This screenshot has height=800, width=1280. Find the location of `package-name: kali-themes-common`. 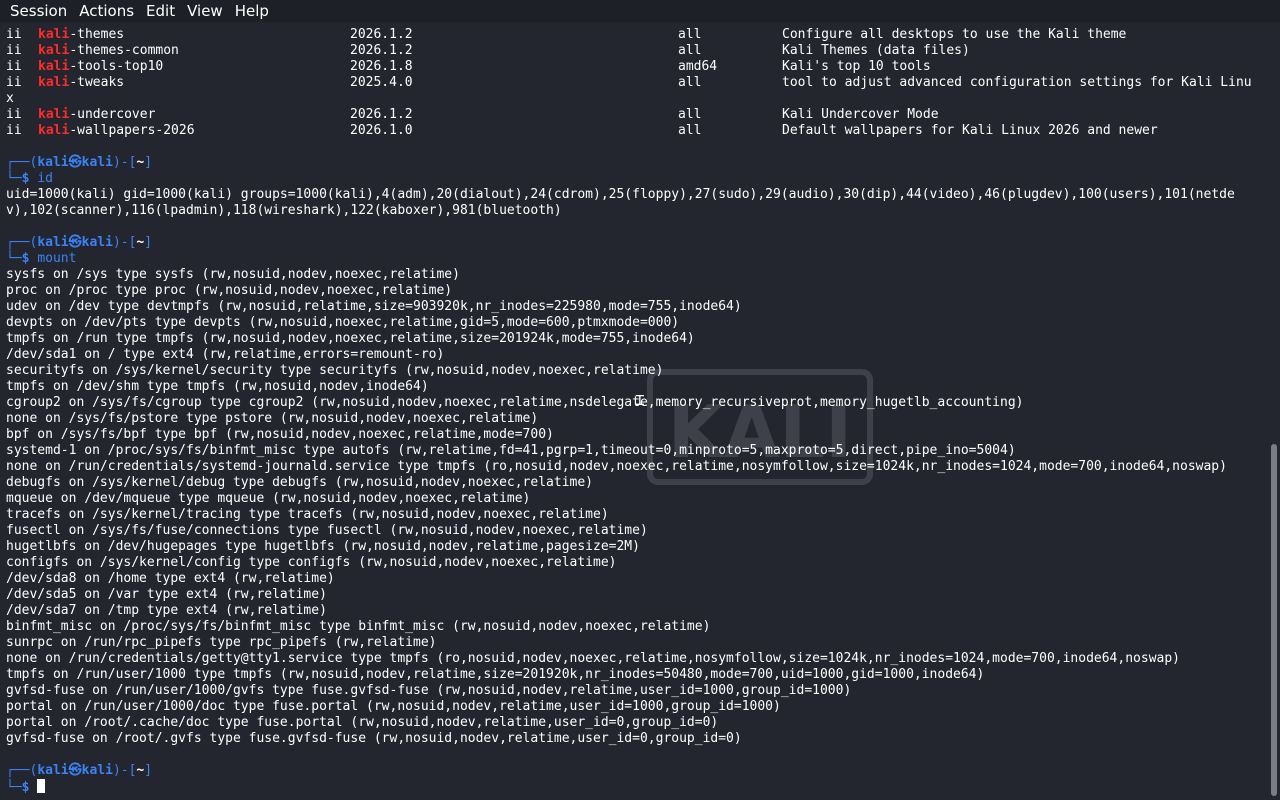

package-name: kali-themes-common is located at coordinates (108, 51).